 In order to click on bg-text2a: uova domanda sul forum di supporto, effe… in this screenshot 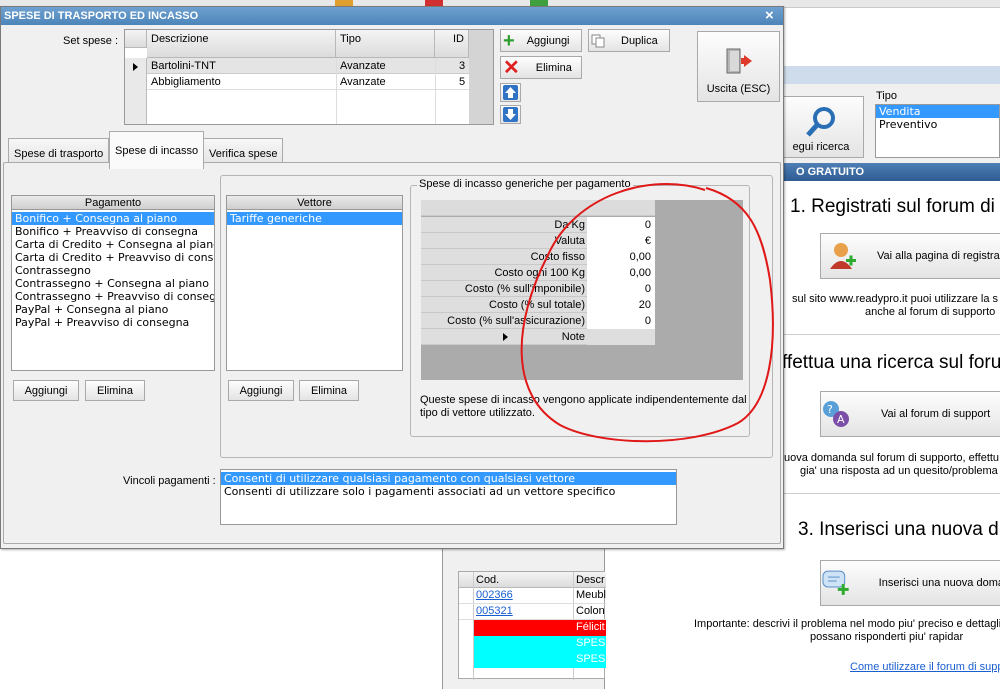, I will do `click(892, 458)`.